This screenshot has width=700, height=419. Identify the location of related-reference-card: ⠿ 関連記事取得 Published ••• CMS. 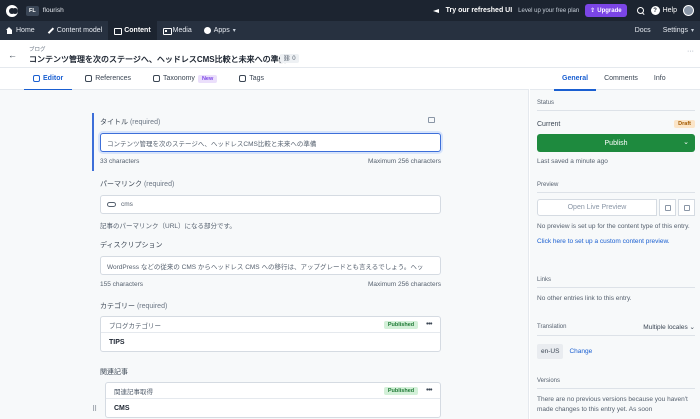
(266, 400).